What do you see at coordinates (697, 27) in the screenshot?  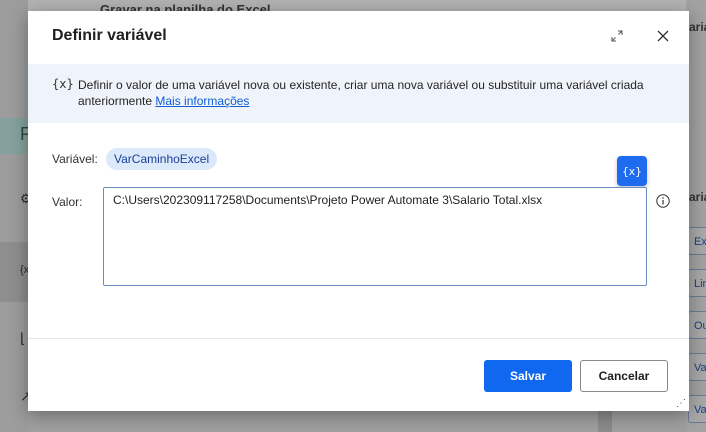 I see `app-right-heading: aria` at bounding box center [697, 27].